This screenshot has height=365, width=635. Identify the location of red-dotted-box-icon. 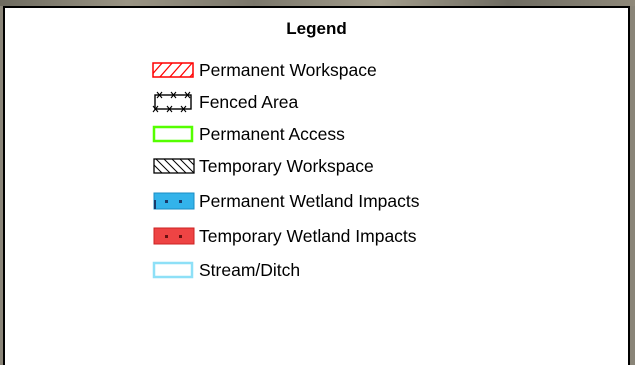
(175, 236).